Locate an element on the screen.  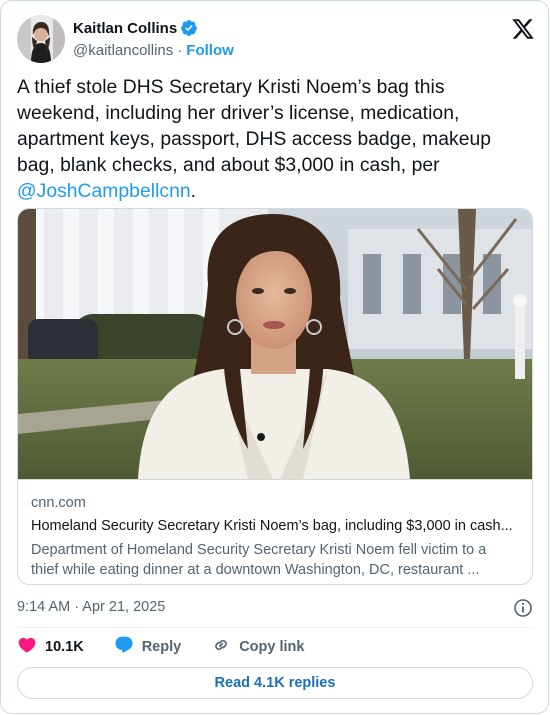
handle-row: @kaitlancollins · Follow is located at coordinates (153, 50).